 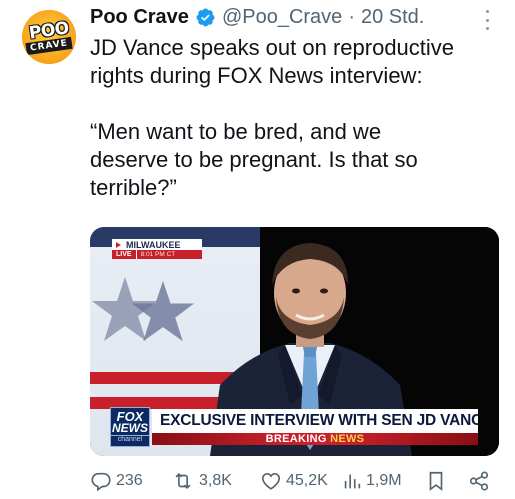 I want to click on more-options-icon, so click(x=487, y=20).